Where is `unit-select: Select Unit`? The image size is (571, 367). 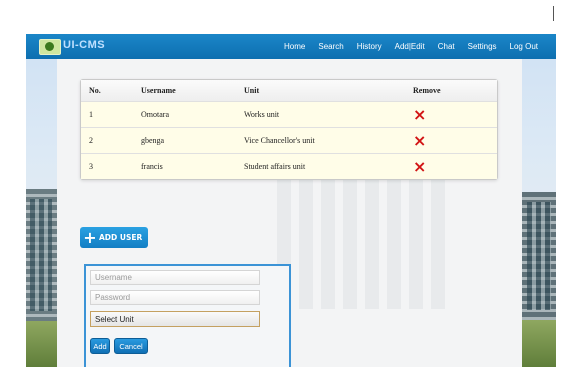 unit-select: Select Unit is located at coordinates (175, 319).